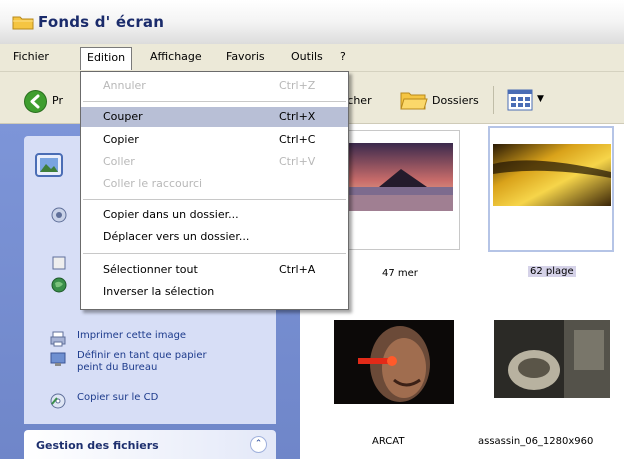 The height and width of the screenshot is (459, 624). What do you see at coordinates (106, 58) in the screenshot?
I see `menu-edition: Edition` at bounding box center [106, 58].